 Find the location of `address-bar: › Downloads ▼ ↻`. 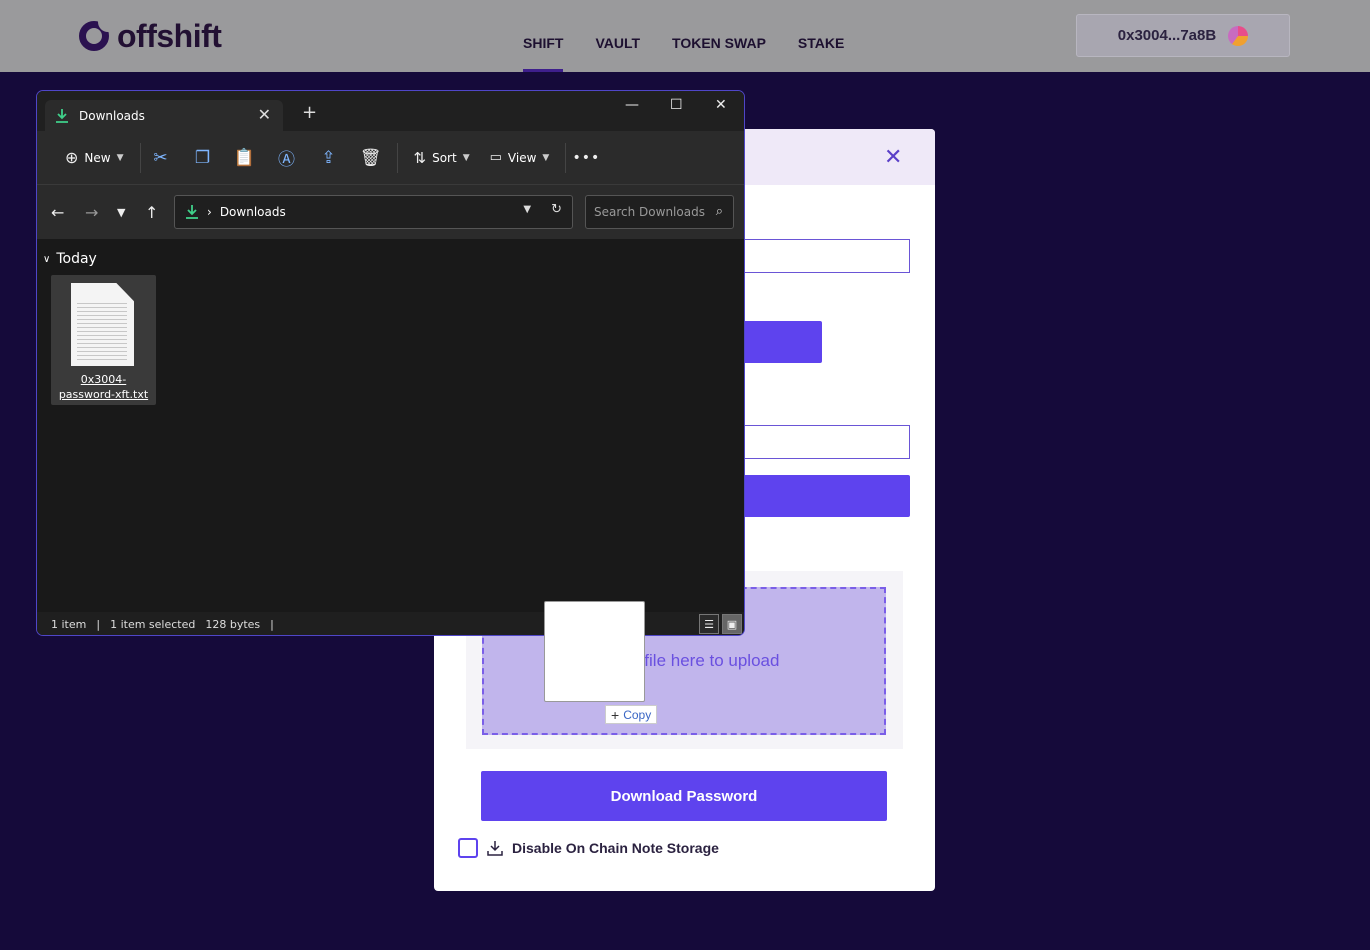

address-bar: › Downloads ▼ ↻ is located at coordinates (373, 212).